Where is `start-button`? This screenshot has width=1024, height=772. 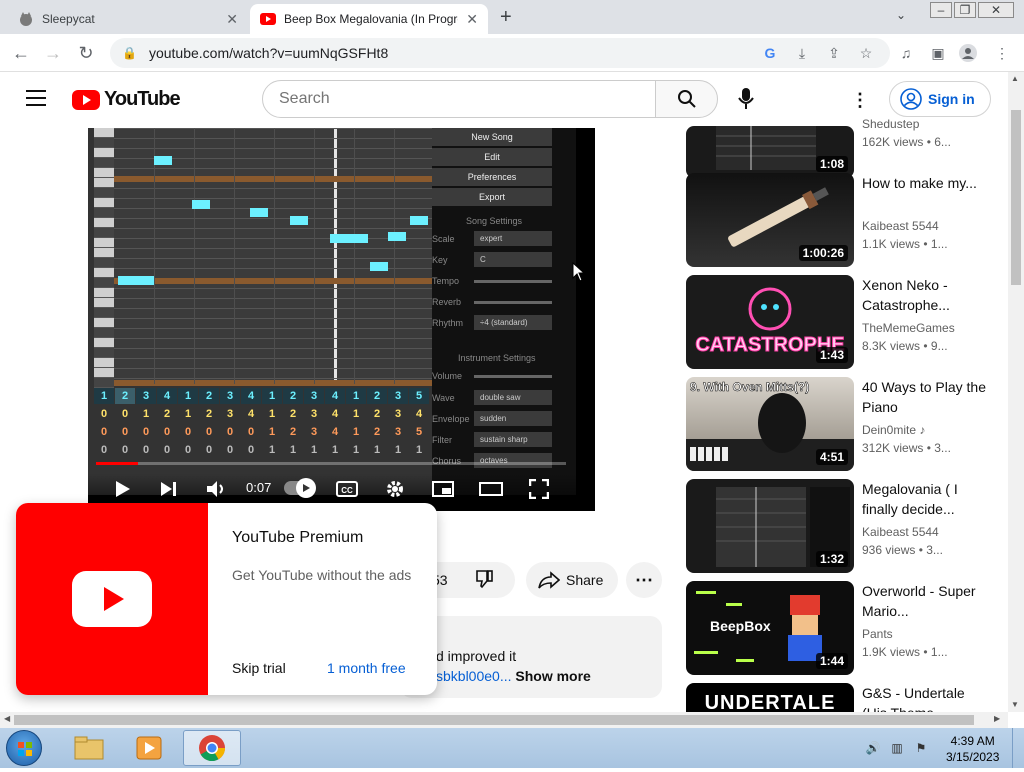 start-button is located at coordinates (24, 748).